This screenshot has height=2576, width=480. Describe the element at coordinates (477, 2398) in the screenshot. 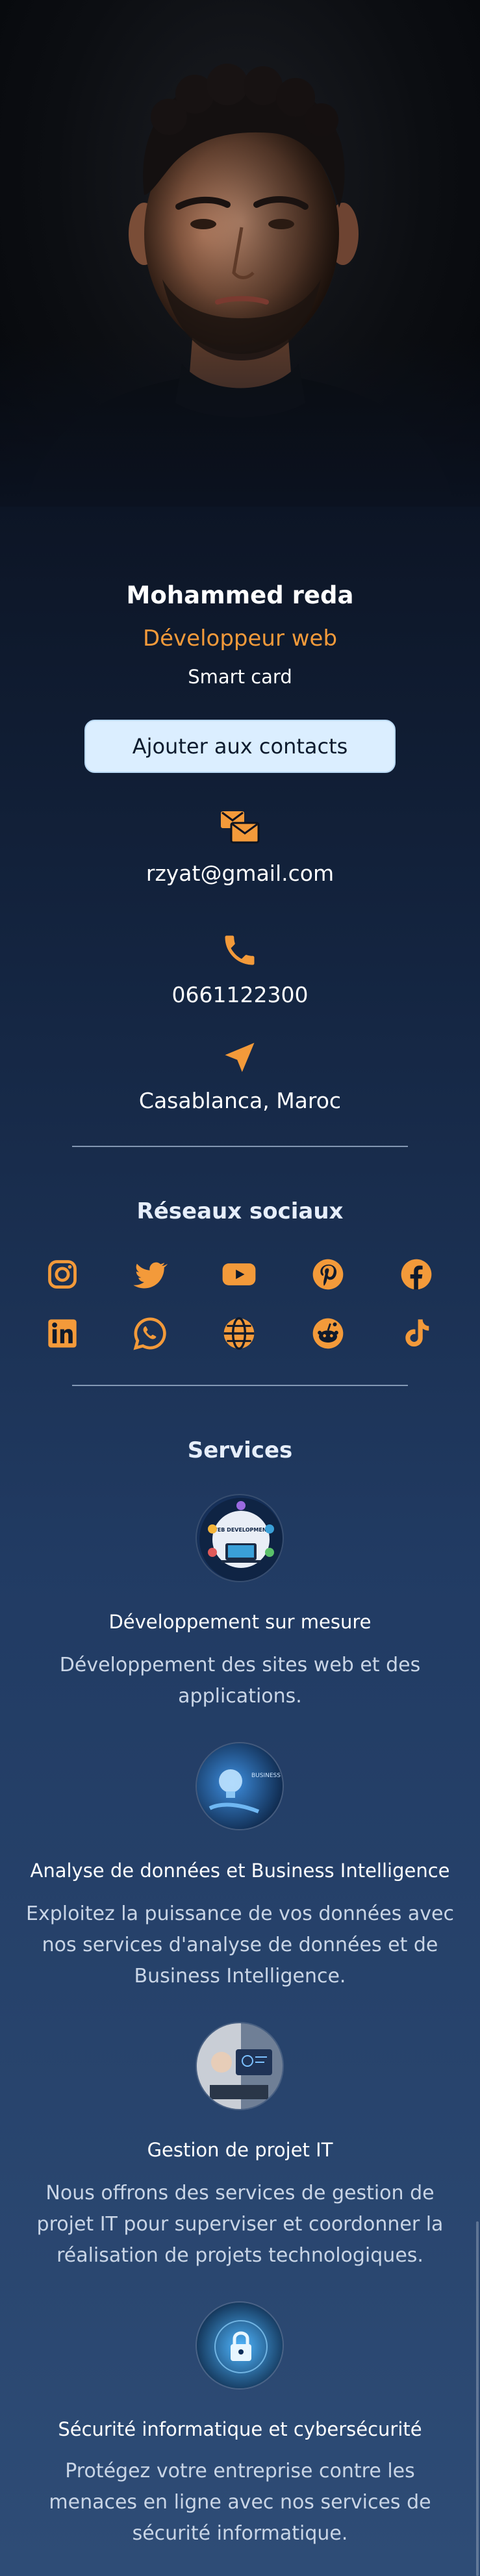

I see `scrollbar` at that location.